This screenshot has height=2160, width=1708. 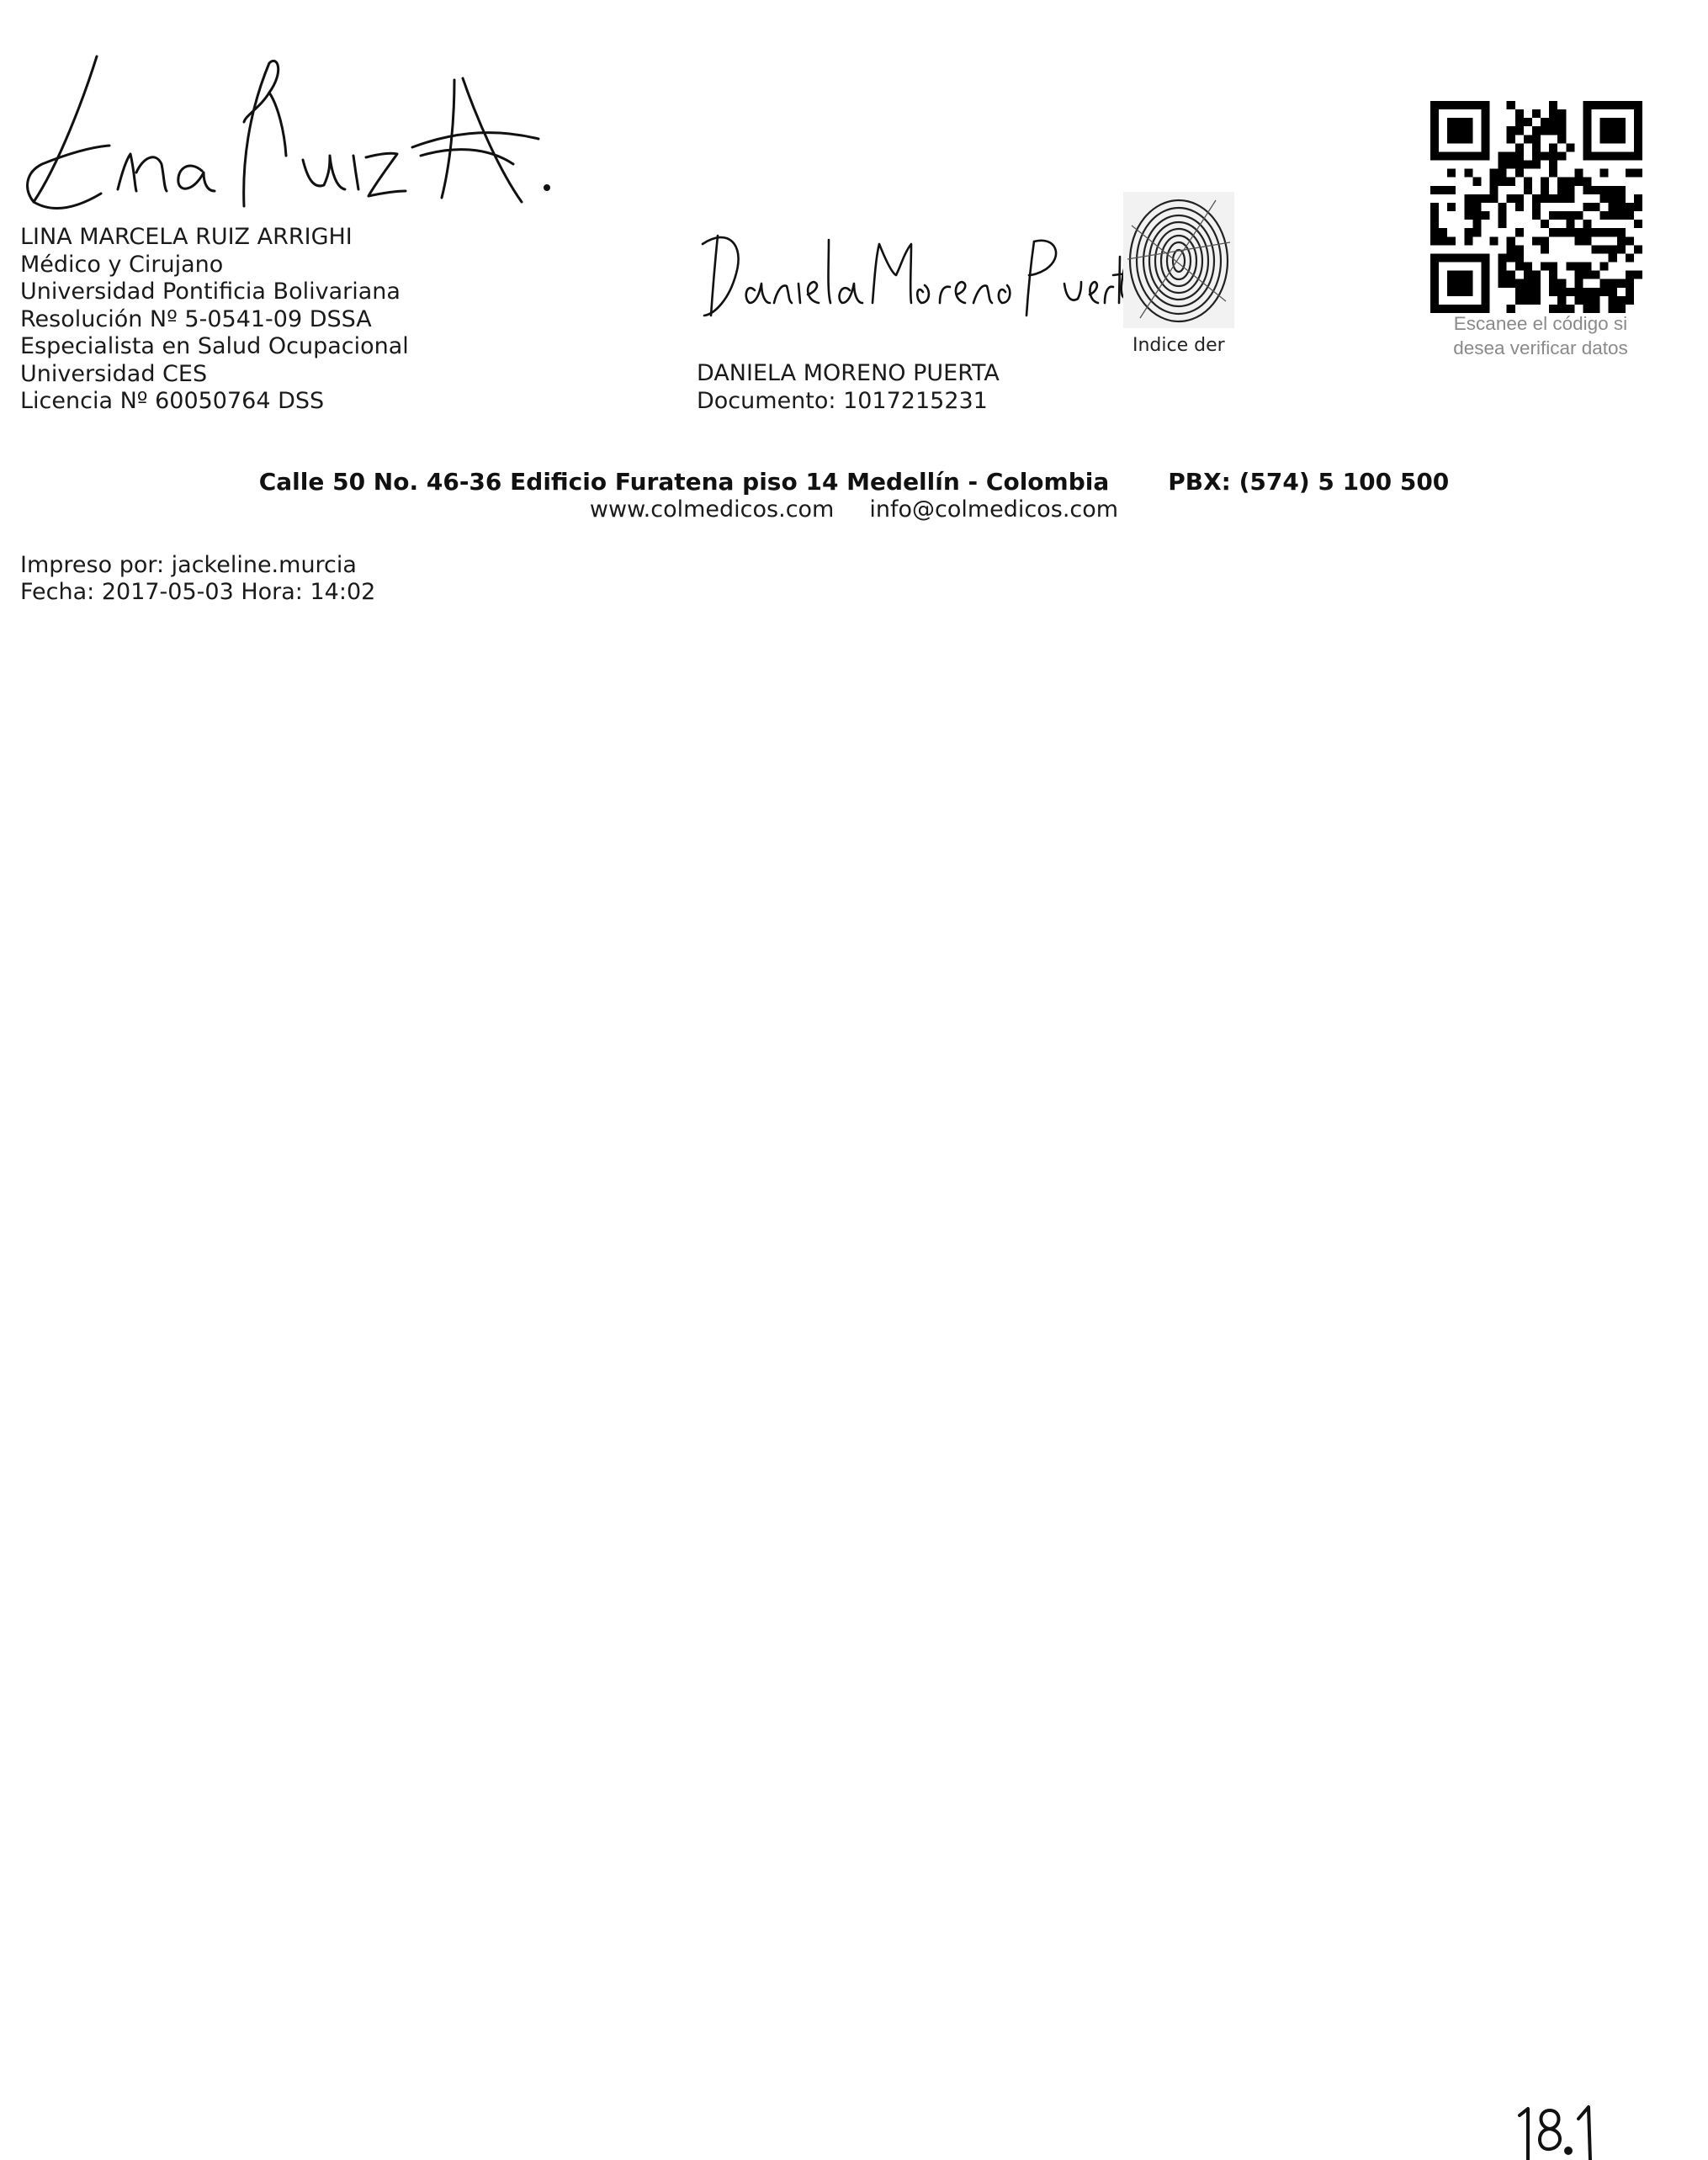 What do you see at coordinates (843, 400) in the screenshot?
I see `patient-document: Documento: 1017215231` at bounding box center [843, 400].